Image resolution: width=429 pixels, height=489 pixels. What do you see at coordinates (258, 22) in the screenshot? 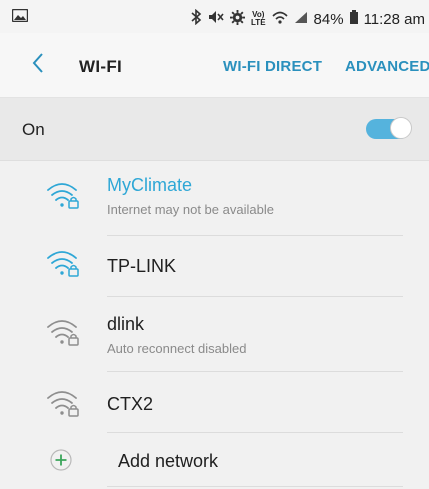
I see `lte-label: LTE` at bounding box center [258, 22].